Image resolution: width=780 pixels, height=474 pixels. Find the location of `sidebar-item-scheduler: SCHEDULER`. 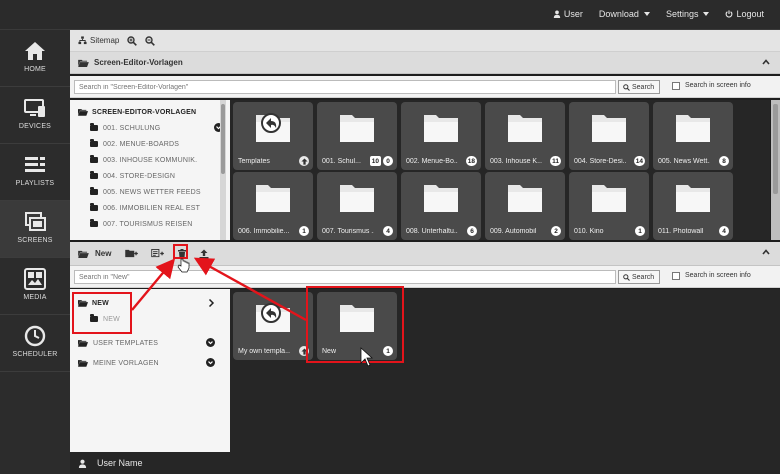

sidebar-item-scheduler: SCHEDULER is located at coordinates (35, 343).